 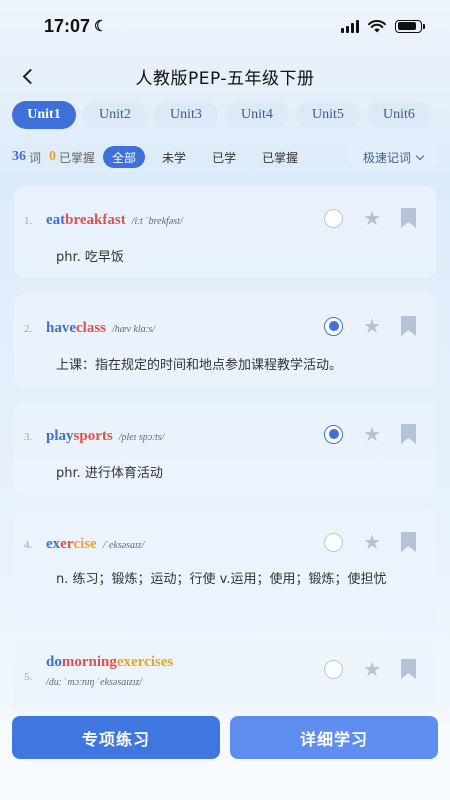 I want to click on filter-unlearned: 未学, so click(x=174, y=157).